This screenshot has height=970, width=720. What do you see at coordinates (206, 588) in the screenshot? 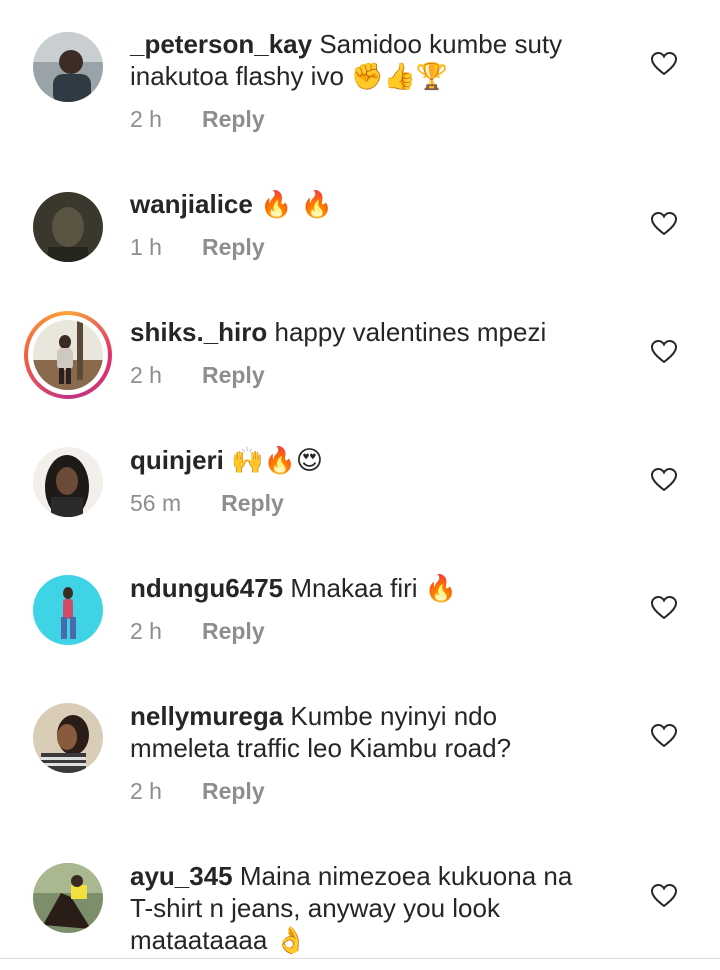
I see `comment-username: ndungu6475` at bounding box center [206, 588].